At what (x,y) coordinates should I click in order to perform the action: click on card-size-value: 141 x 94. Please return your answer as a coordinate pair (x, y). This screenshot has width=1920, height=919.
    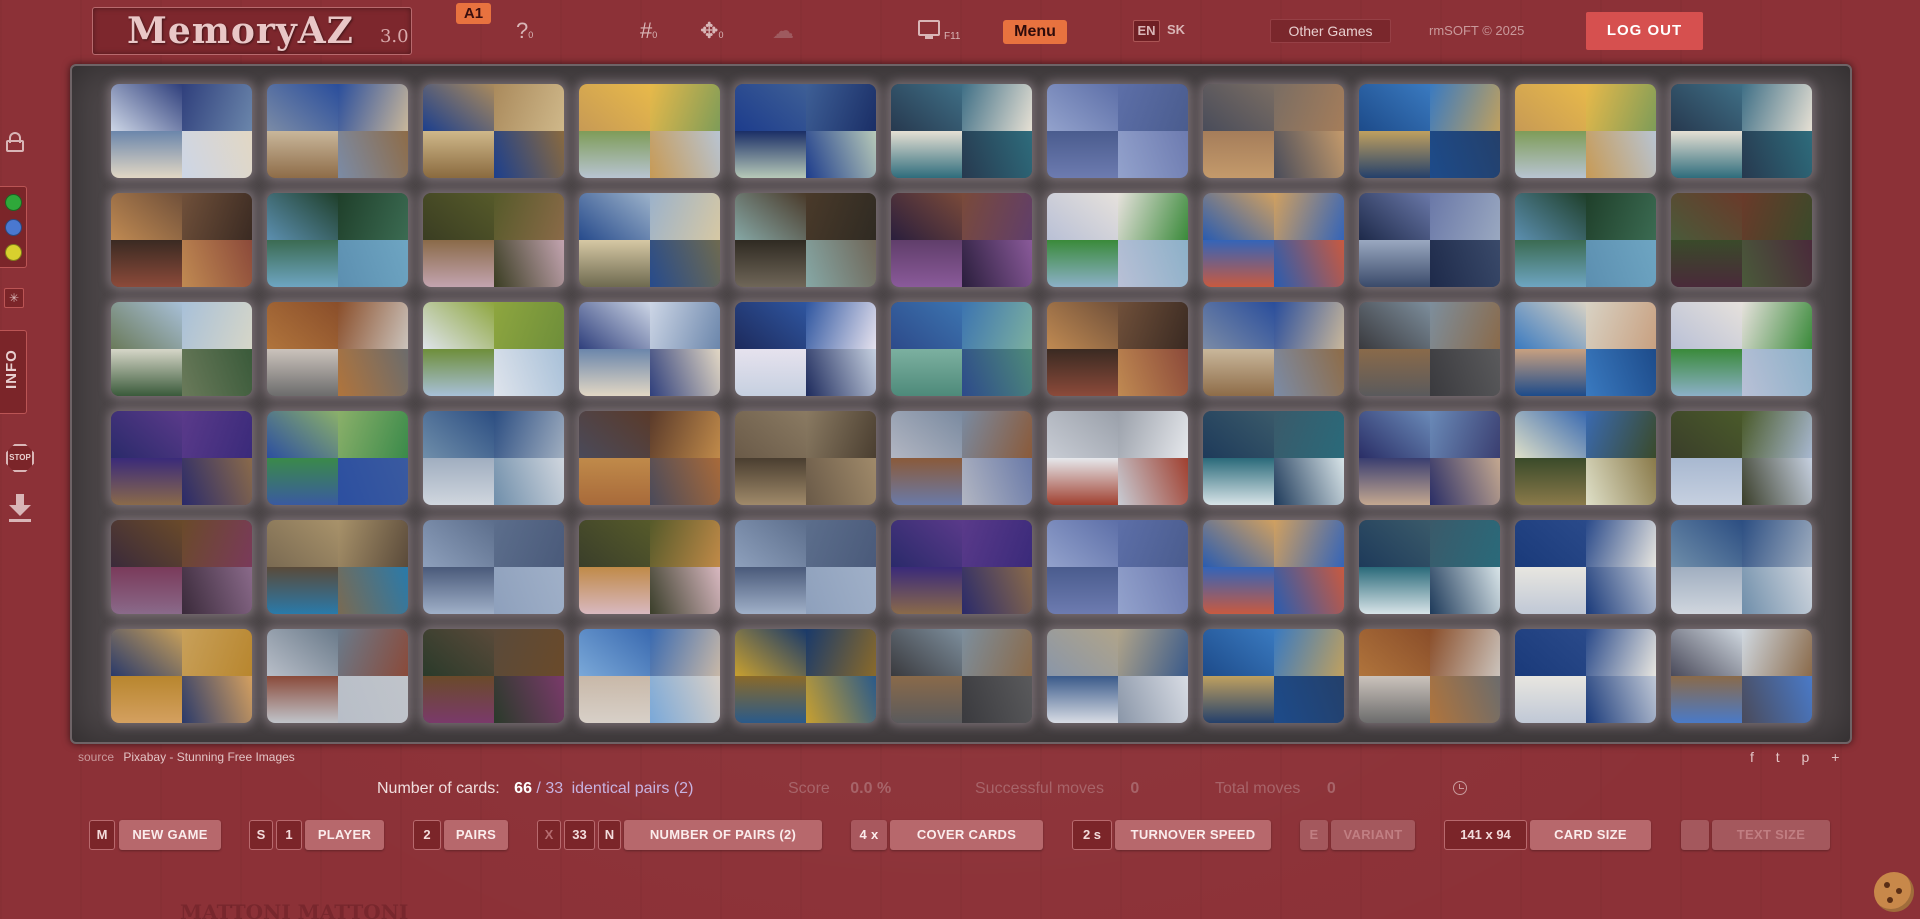
    Looking at the image, I should click on (1485, 835).